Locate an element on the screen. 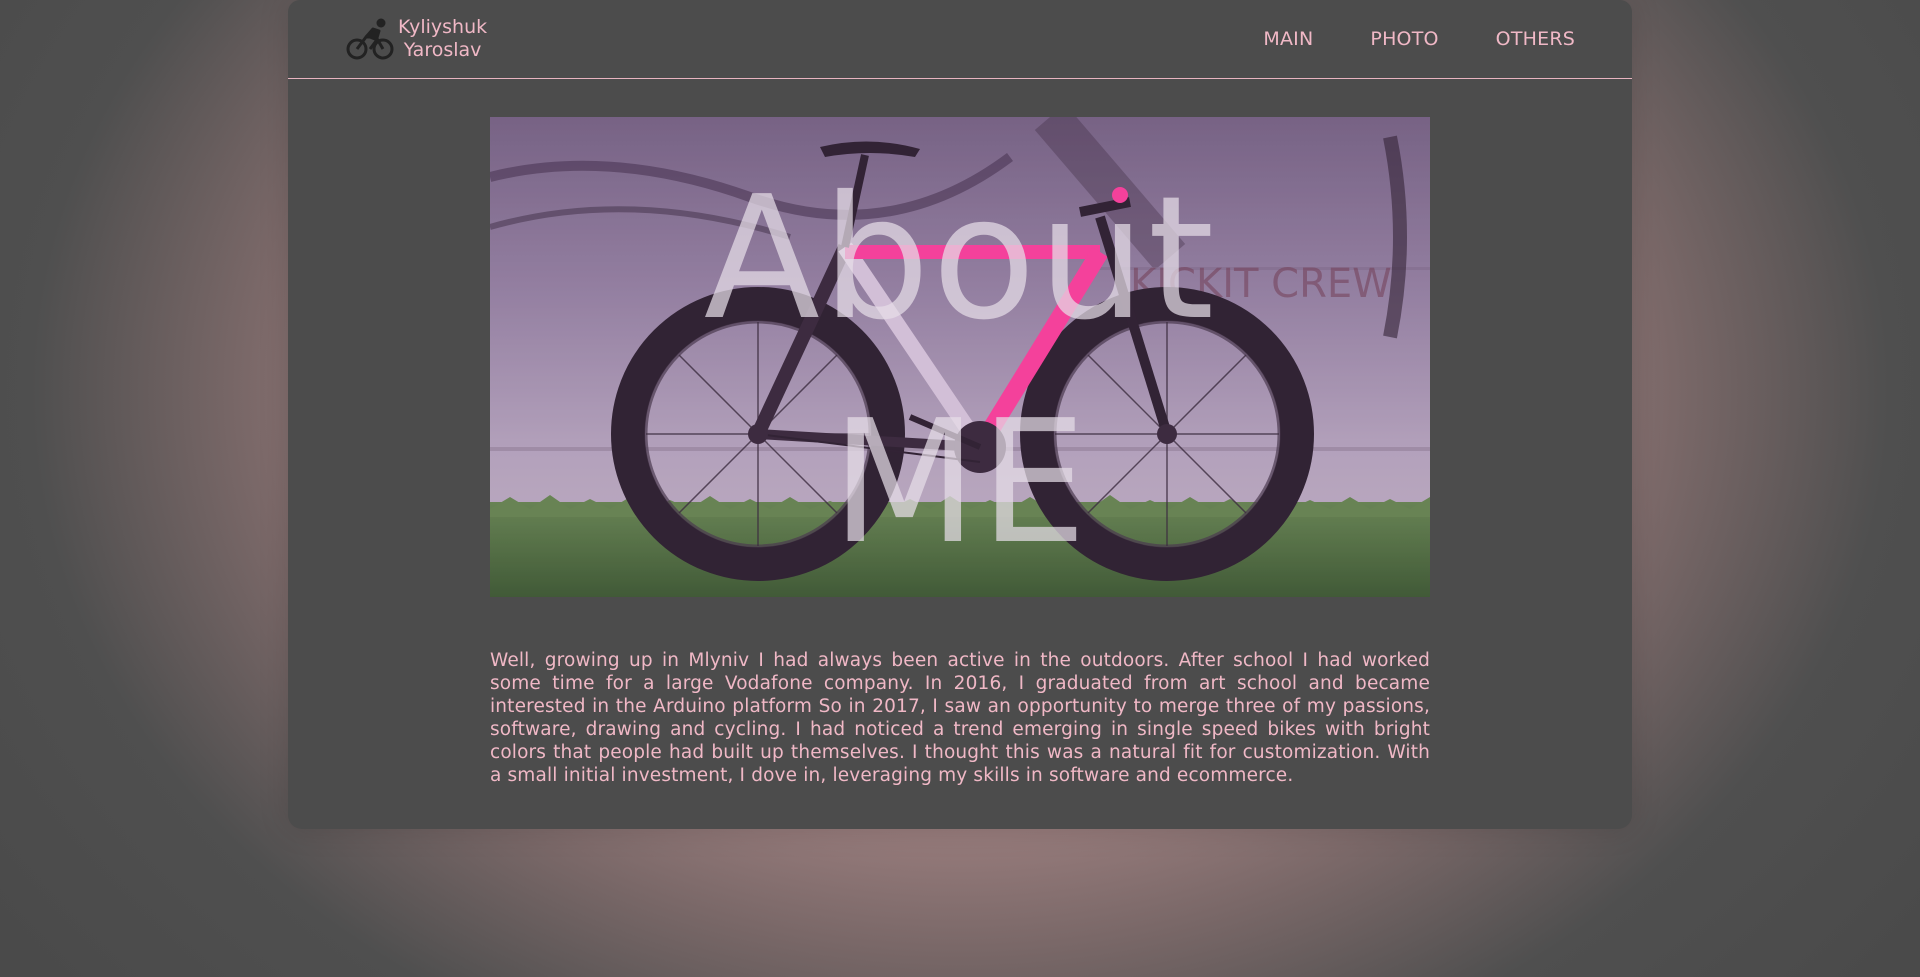 Image resolution: width=1920 pixels, height=977 pixels. brand-logo: Kyliyshuk Yaroslav is located at coordinates (416, 39).